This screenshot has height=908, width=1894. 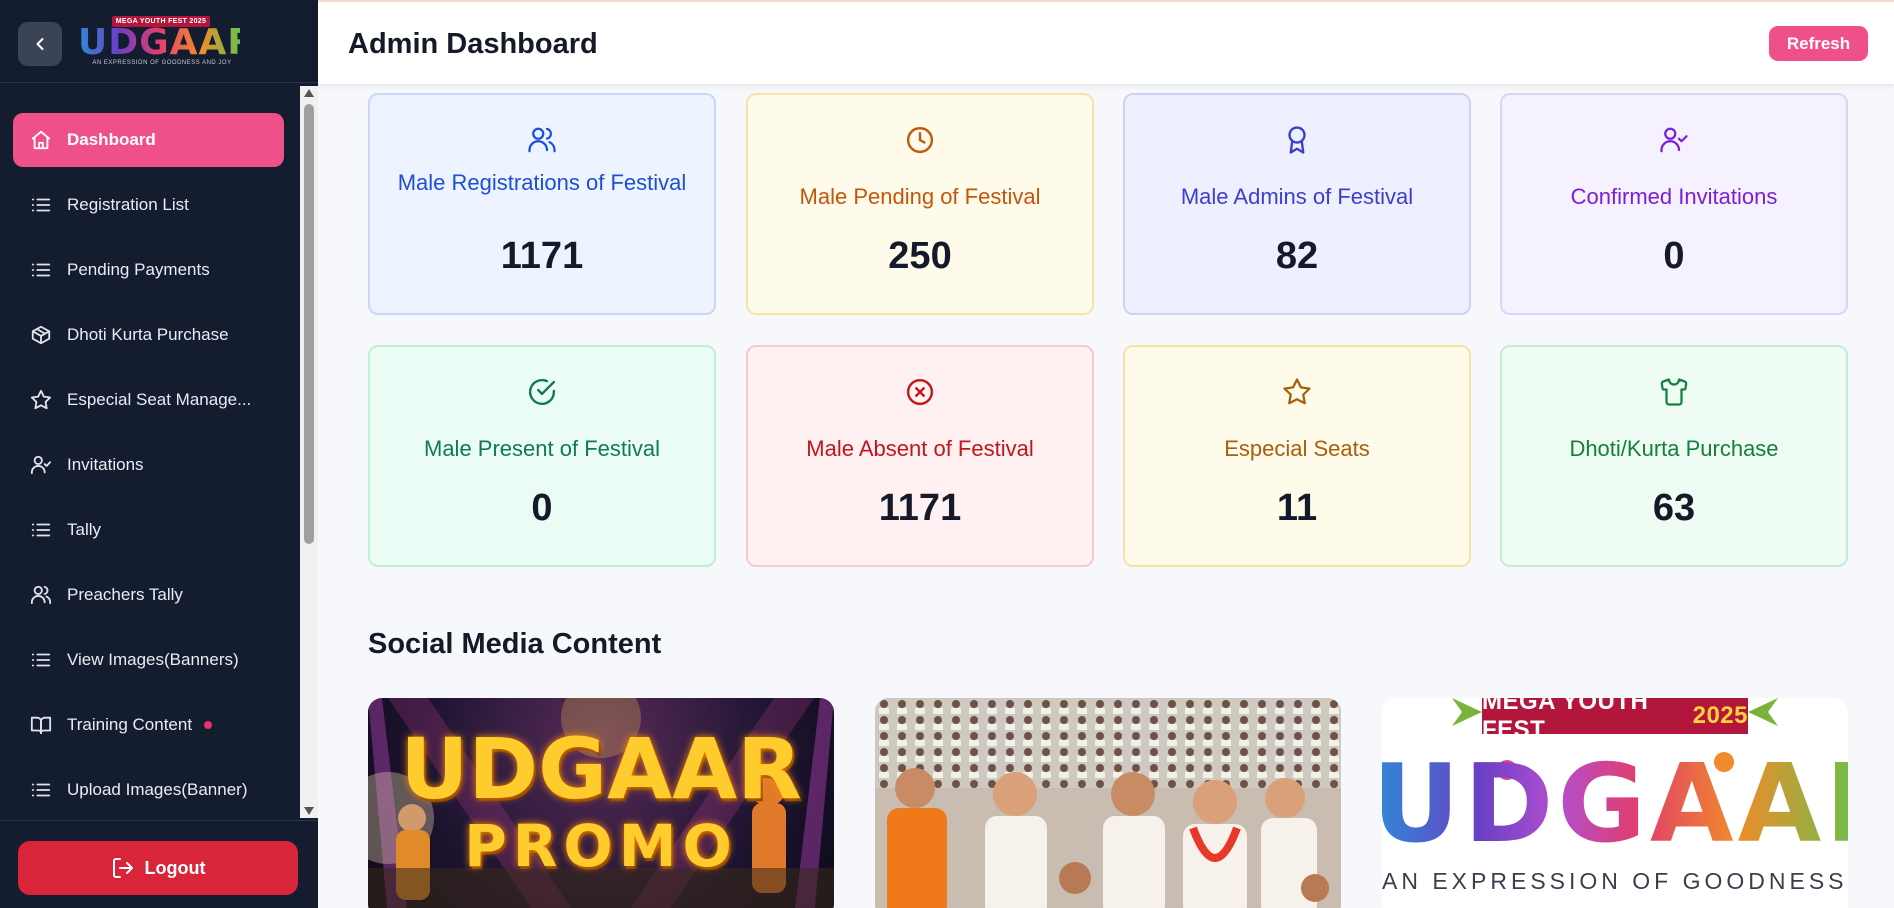 I want to click on stat-label: Male Pending of Festival, so click(x=920, y=196).